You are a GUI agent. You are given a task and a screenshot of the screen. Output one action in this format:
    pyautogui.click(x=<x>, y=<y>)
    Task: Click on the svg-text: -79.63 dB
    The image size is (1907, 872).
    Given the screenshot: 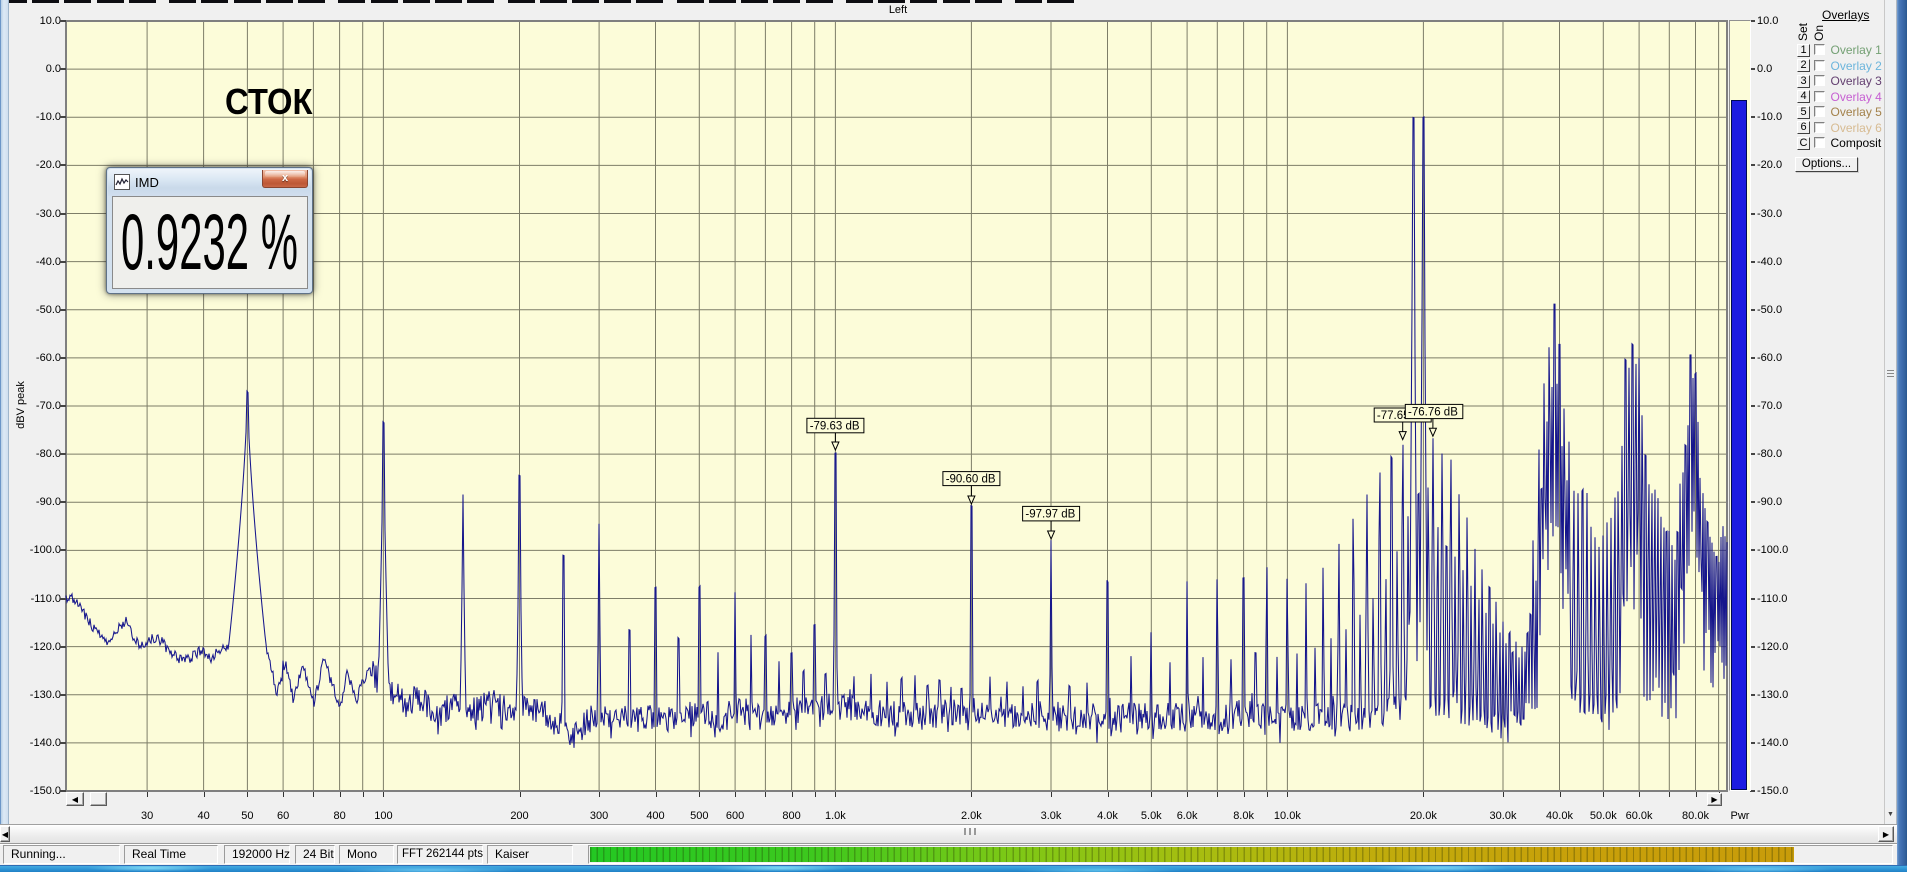 What is the action you would take?
    pyautogui.click(x=835, y=427)
    